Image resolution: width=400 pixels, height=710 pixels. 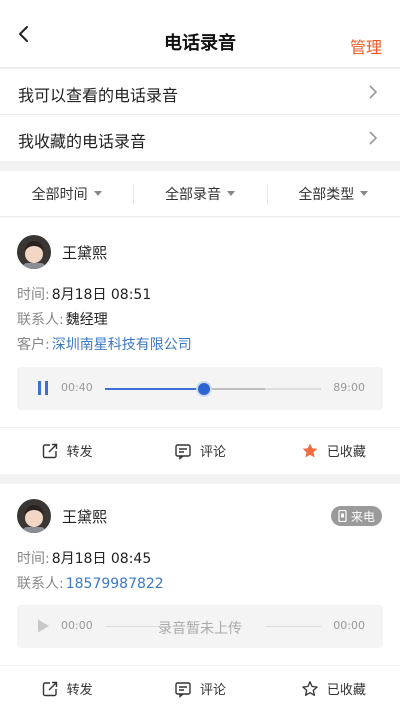 I want to click on pause-icon, so click(x=43, y=388).